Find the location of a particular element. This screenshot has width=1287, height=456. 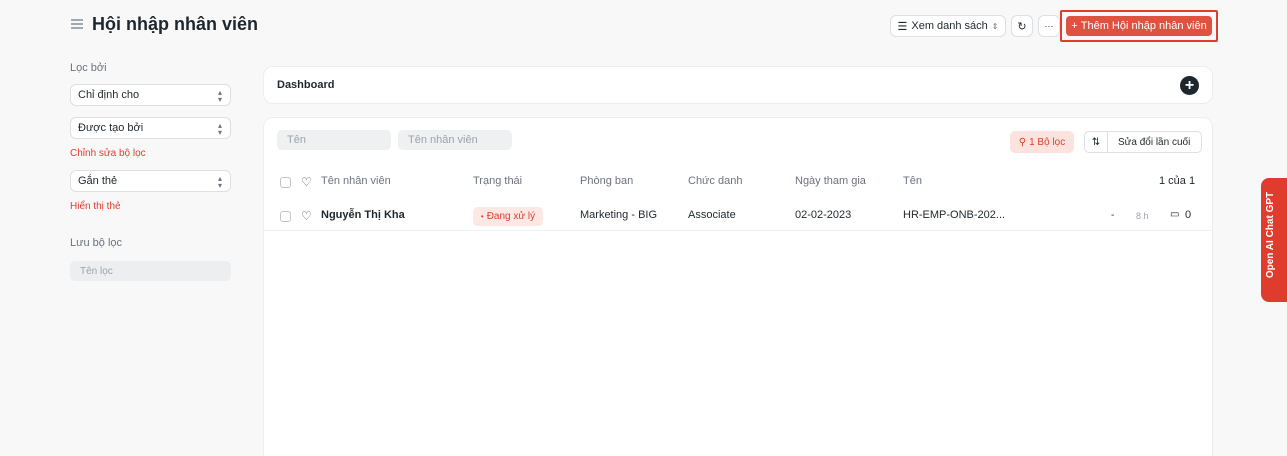

row-department: Marketing - BIG is located at coordinates (619, 215).